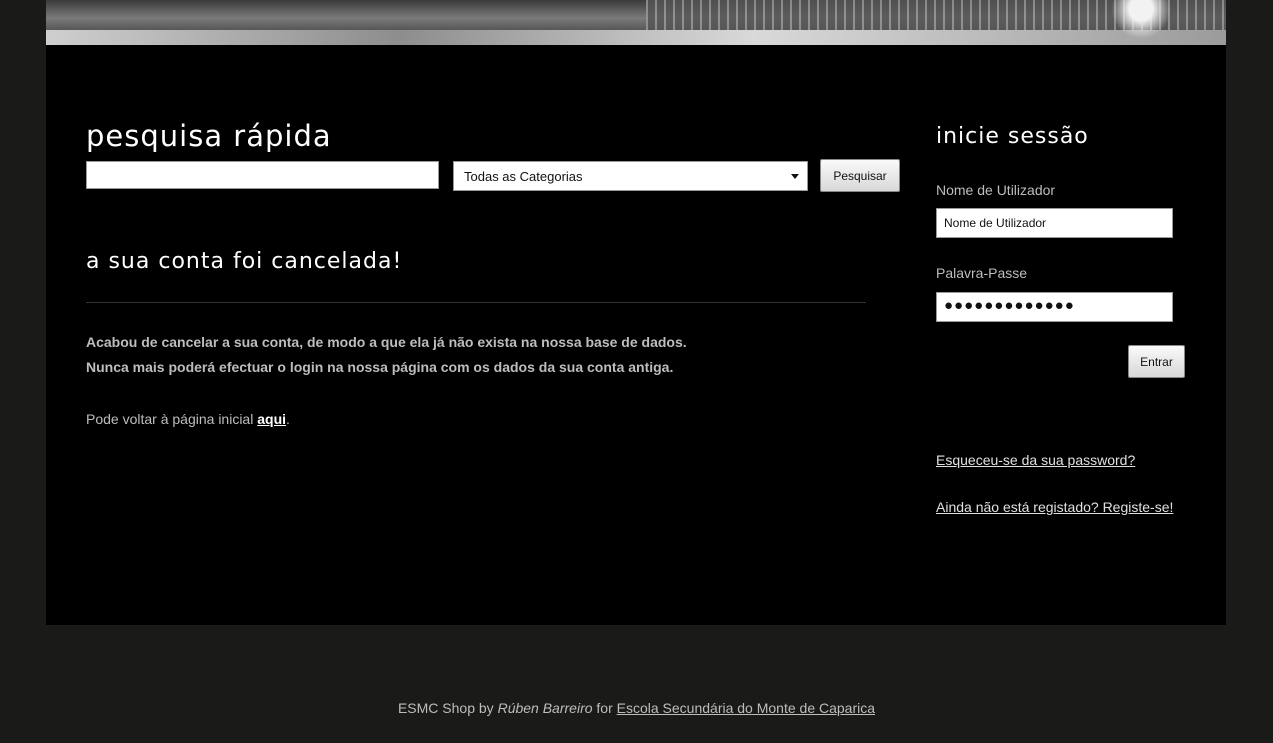 The height and width of the screenshot is (743, 1273). I want to click on category-select-value: Todas as Categorias, so click(523, 176).